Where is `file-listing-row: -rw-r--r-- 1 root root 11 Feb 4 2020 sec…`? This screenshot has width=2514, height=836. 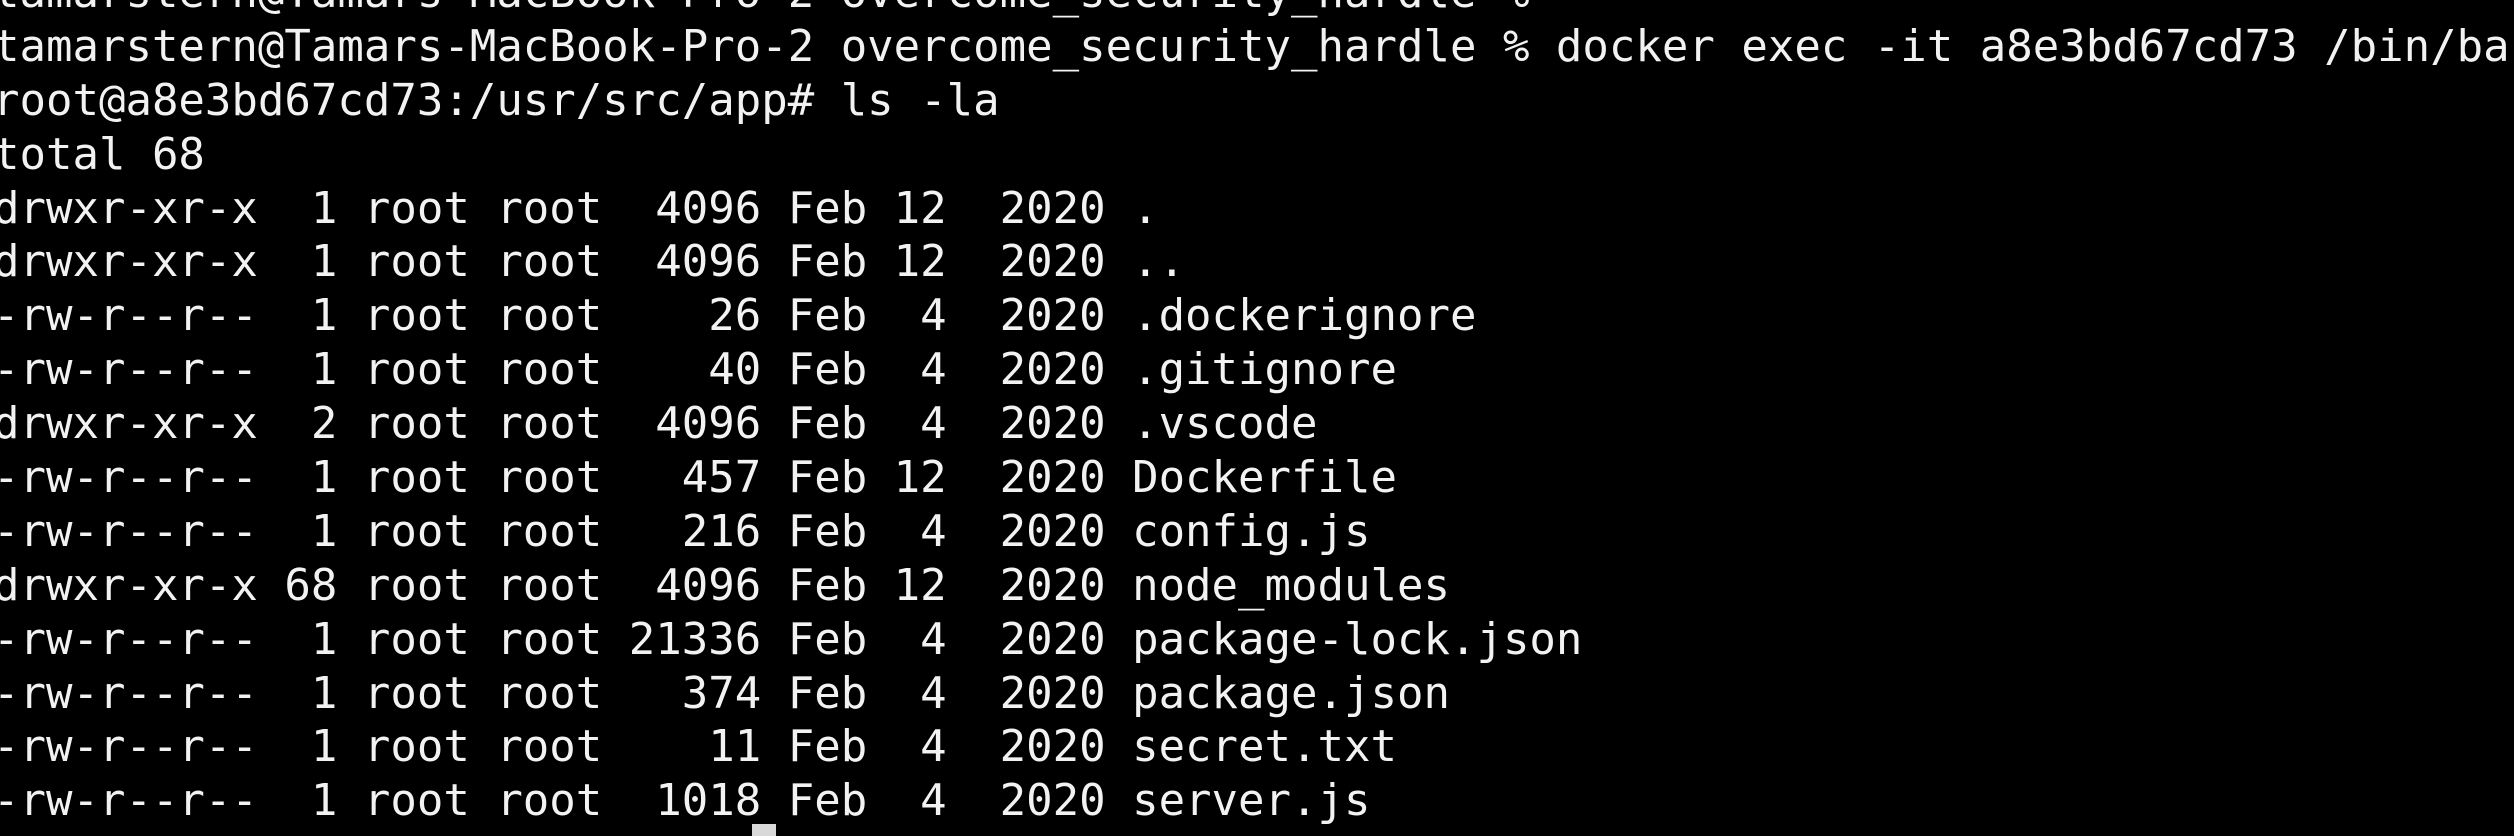
file-listing-row: -rw-r--r-- 1 root root 11 Feb 4 2020 sec… is located at coordinates (698, 747).